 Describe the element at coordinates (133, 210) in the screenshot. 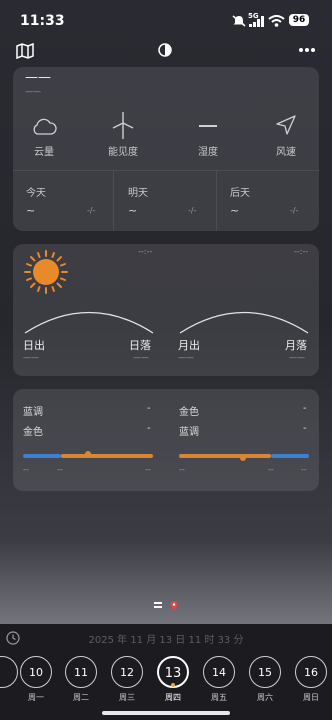

I see `day-value-tomorrow: ~` at that location.